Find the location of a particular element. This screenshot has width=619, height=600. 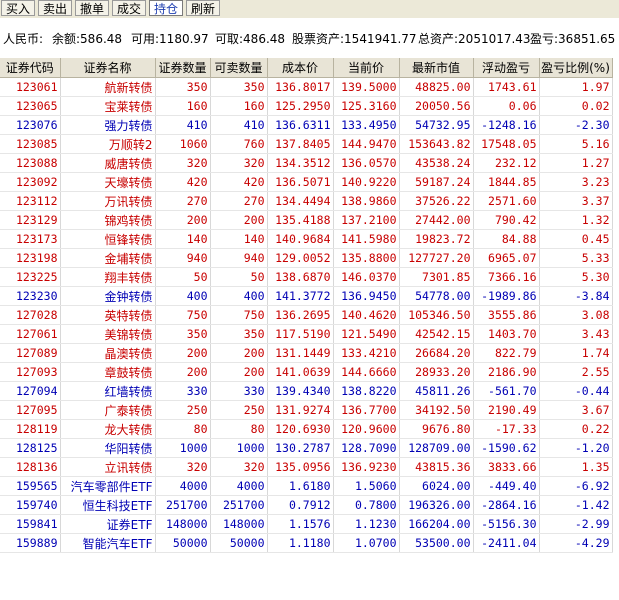

cell-qty: 350 is located at coordinates (183, 334).